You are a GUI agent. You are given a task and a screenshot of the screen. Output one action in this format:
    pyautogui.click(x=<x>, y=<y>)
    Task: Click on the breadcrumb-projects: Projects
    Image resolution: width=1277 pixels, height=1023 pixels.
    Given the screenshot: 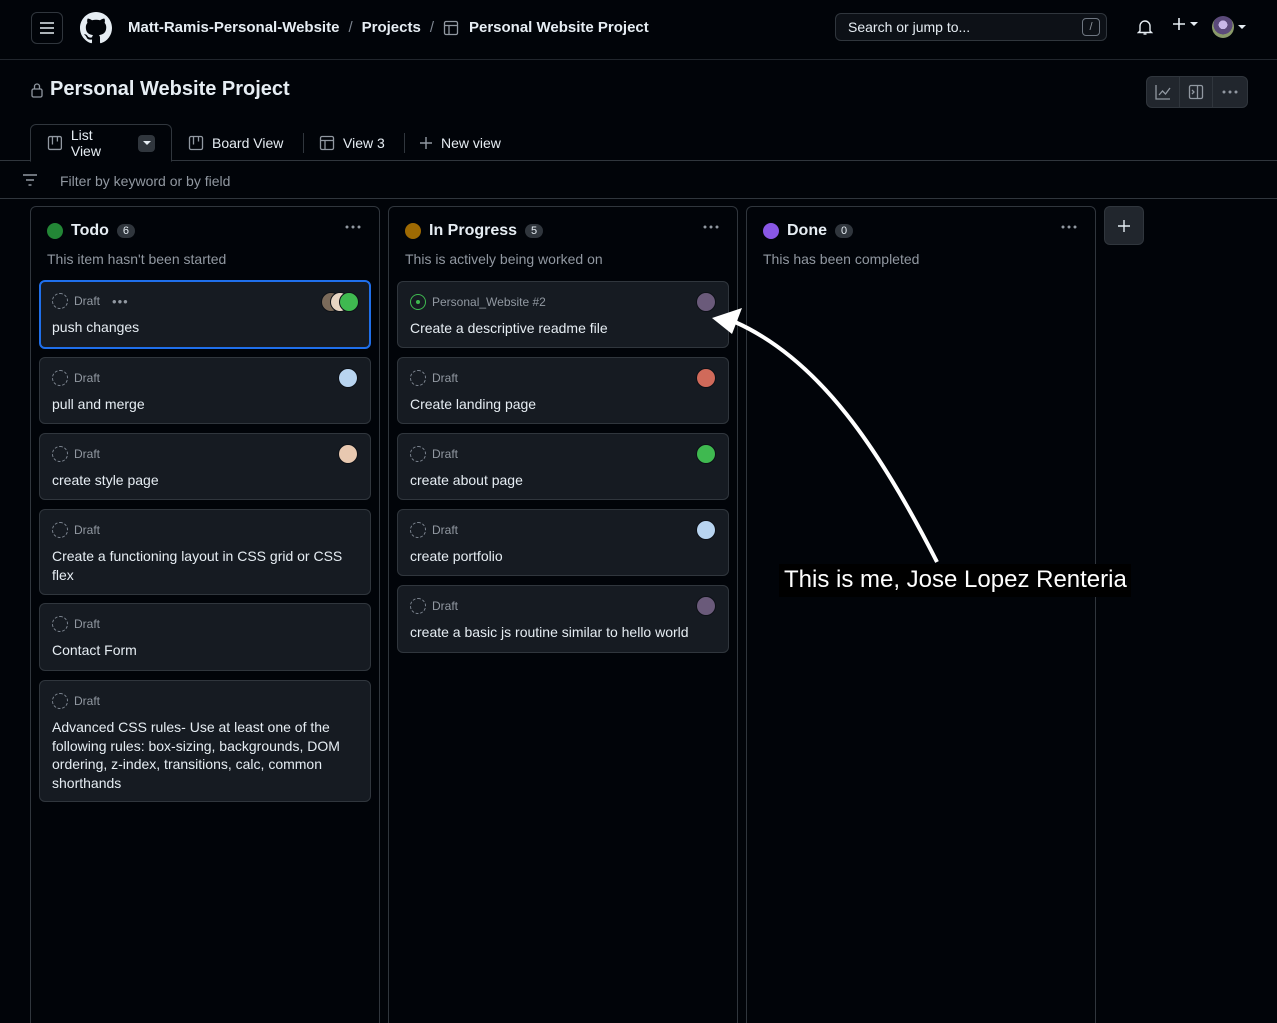 What is the action you would take?
    pyautogui.click(x=391, y=27)
    